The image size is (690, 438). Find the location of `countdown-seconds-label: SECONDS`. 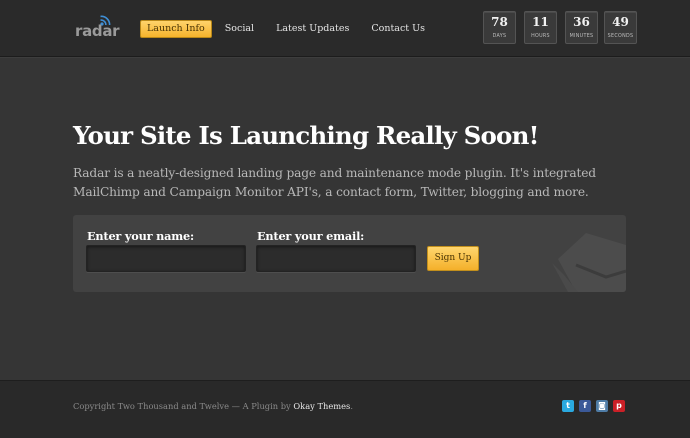

countdown-seconds-label: SECONDS is located at coordinates (620, 36).